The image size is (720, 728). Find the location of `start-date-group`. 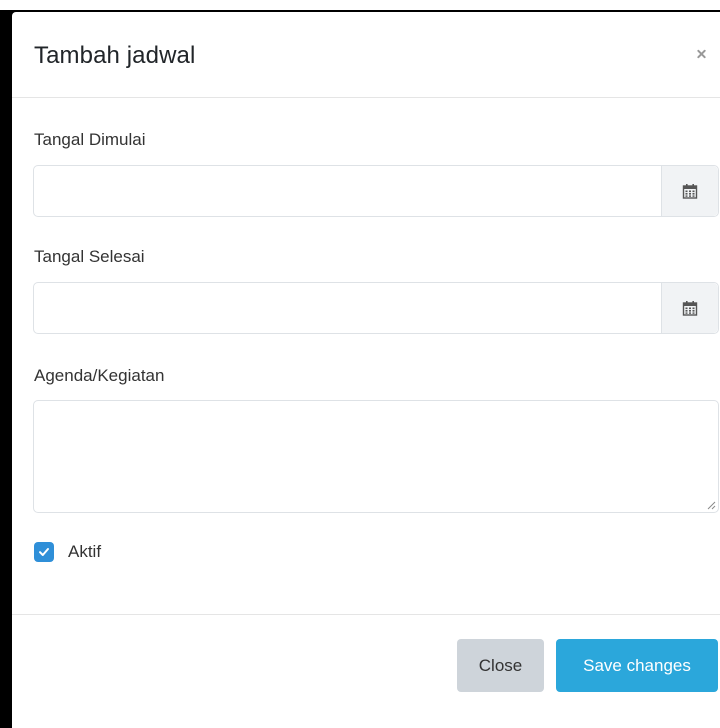

start-date-group is located at coordinates (376, 191).